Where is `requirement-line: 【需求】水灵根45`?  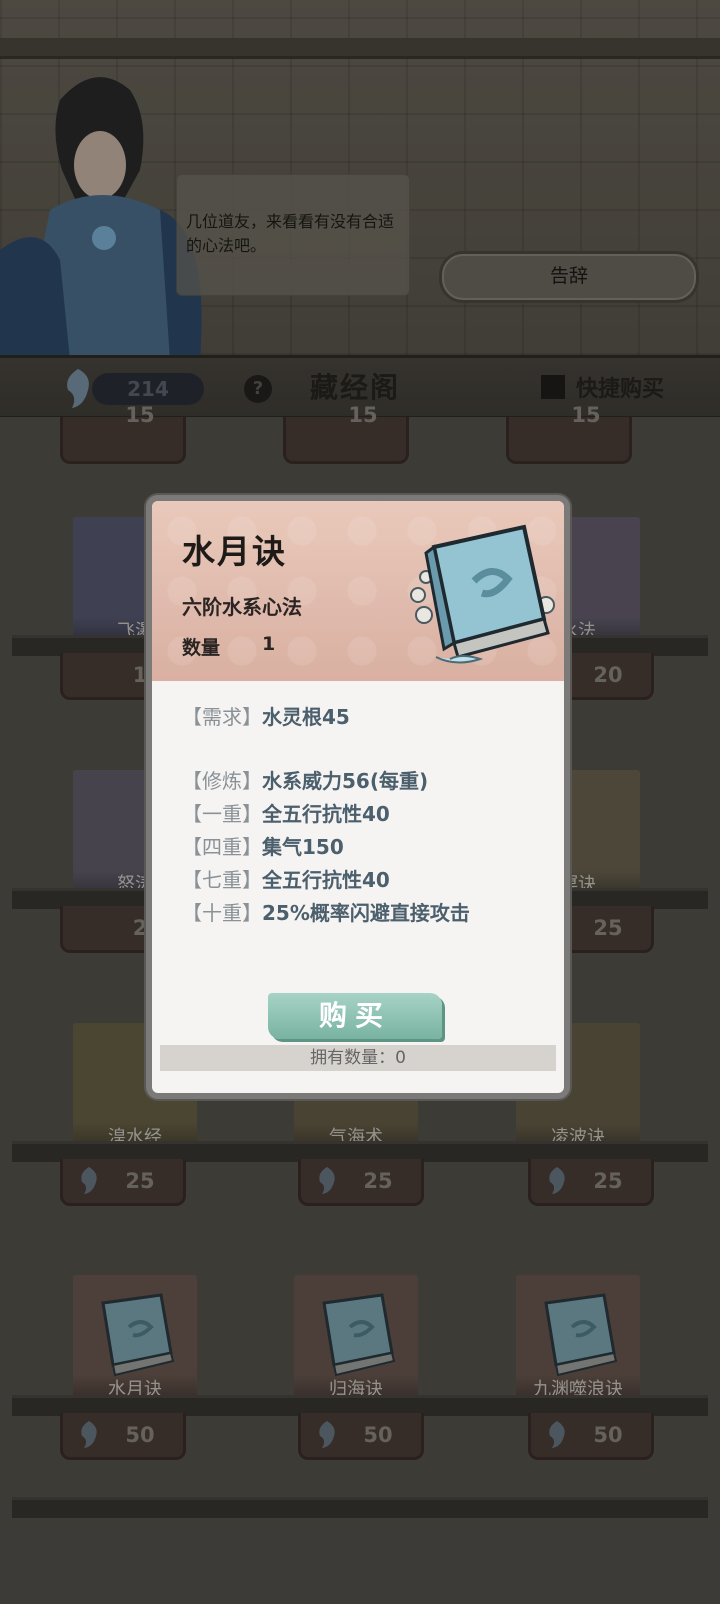
requirement-line: 【需求】水灵根45 is located at coordinates (266, 715).